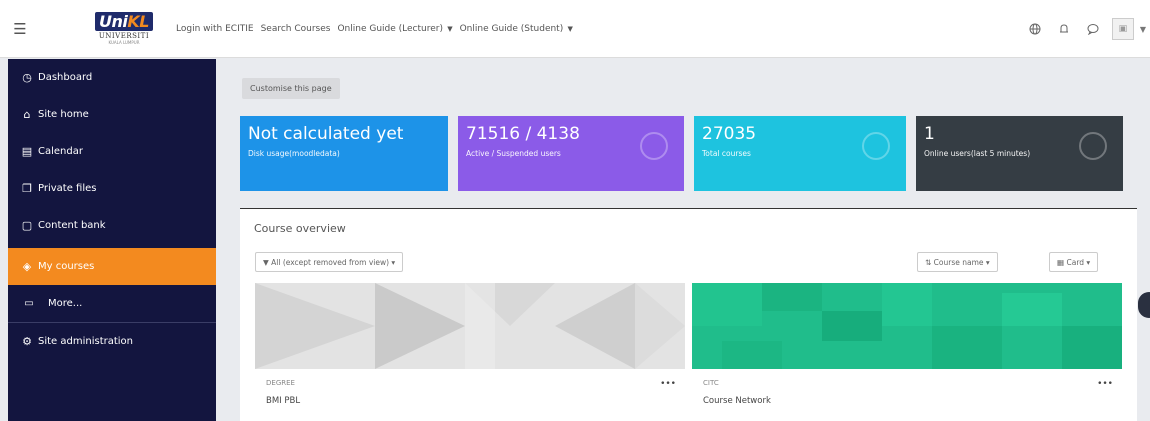  What do you see at coordinates (1074, 262) in the screenshot?
I see `course-view-dropdown: ▦ Card ▾` at bounding box center [1074, 262].